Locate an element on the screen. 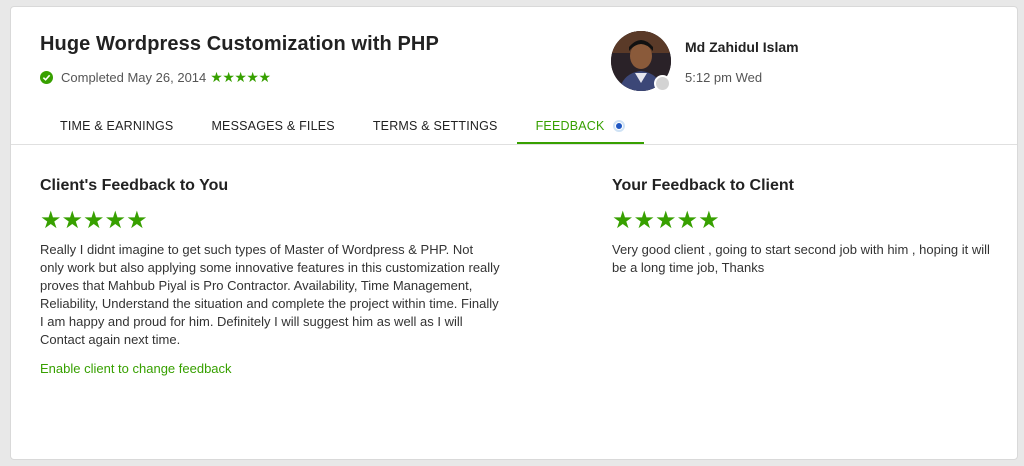 This screenshot has width=1024, height=466. client-feedback-heading: Client's Feedback to You is located at coordinates (134, 185).